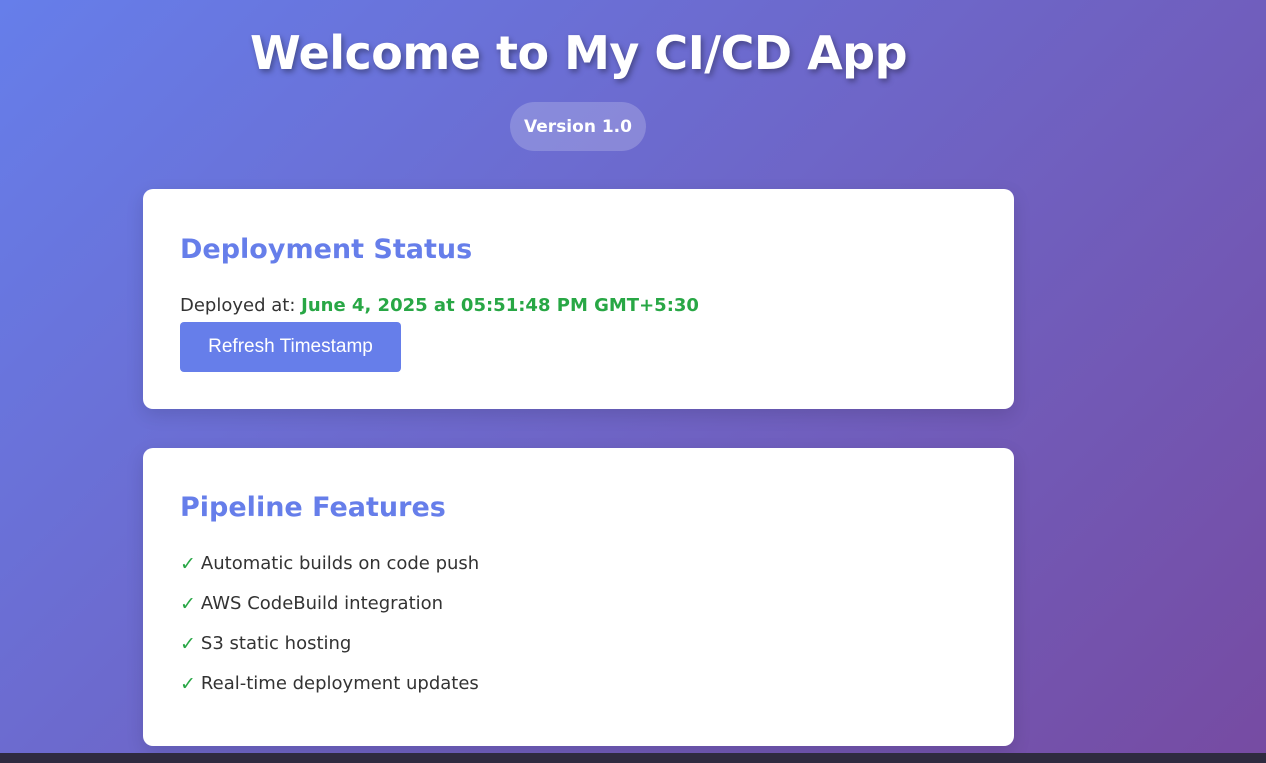  I want to click on refresh-timestamp-button: Refresh Timestamp, so click(290, 347).